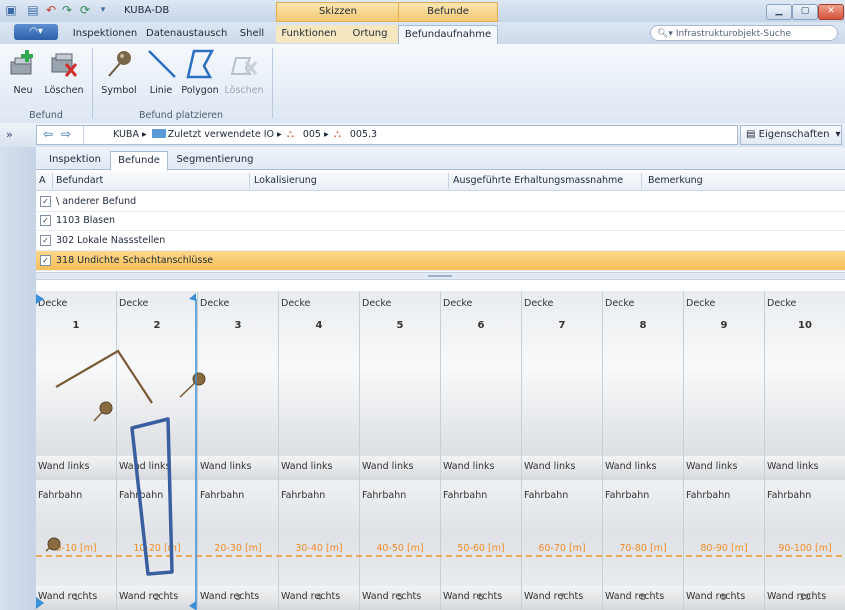 Image resolution: width=845 pixels, height=610 pixels. I want to click on tab-befunde: Befunde, so click(139, 161).